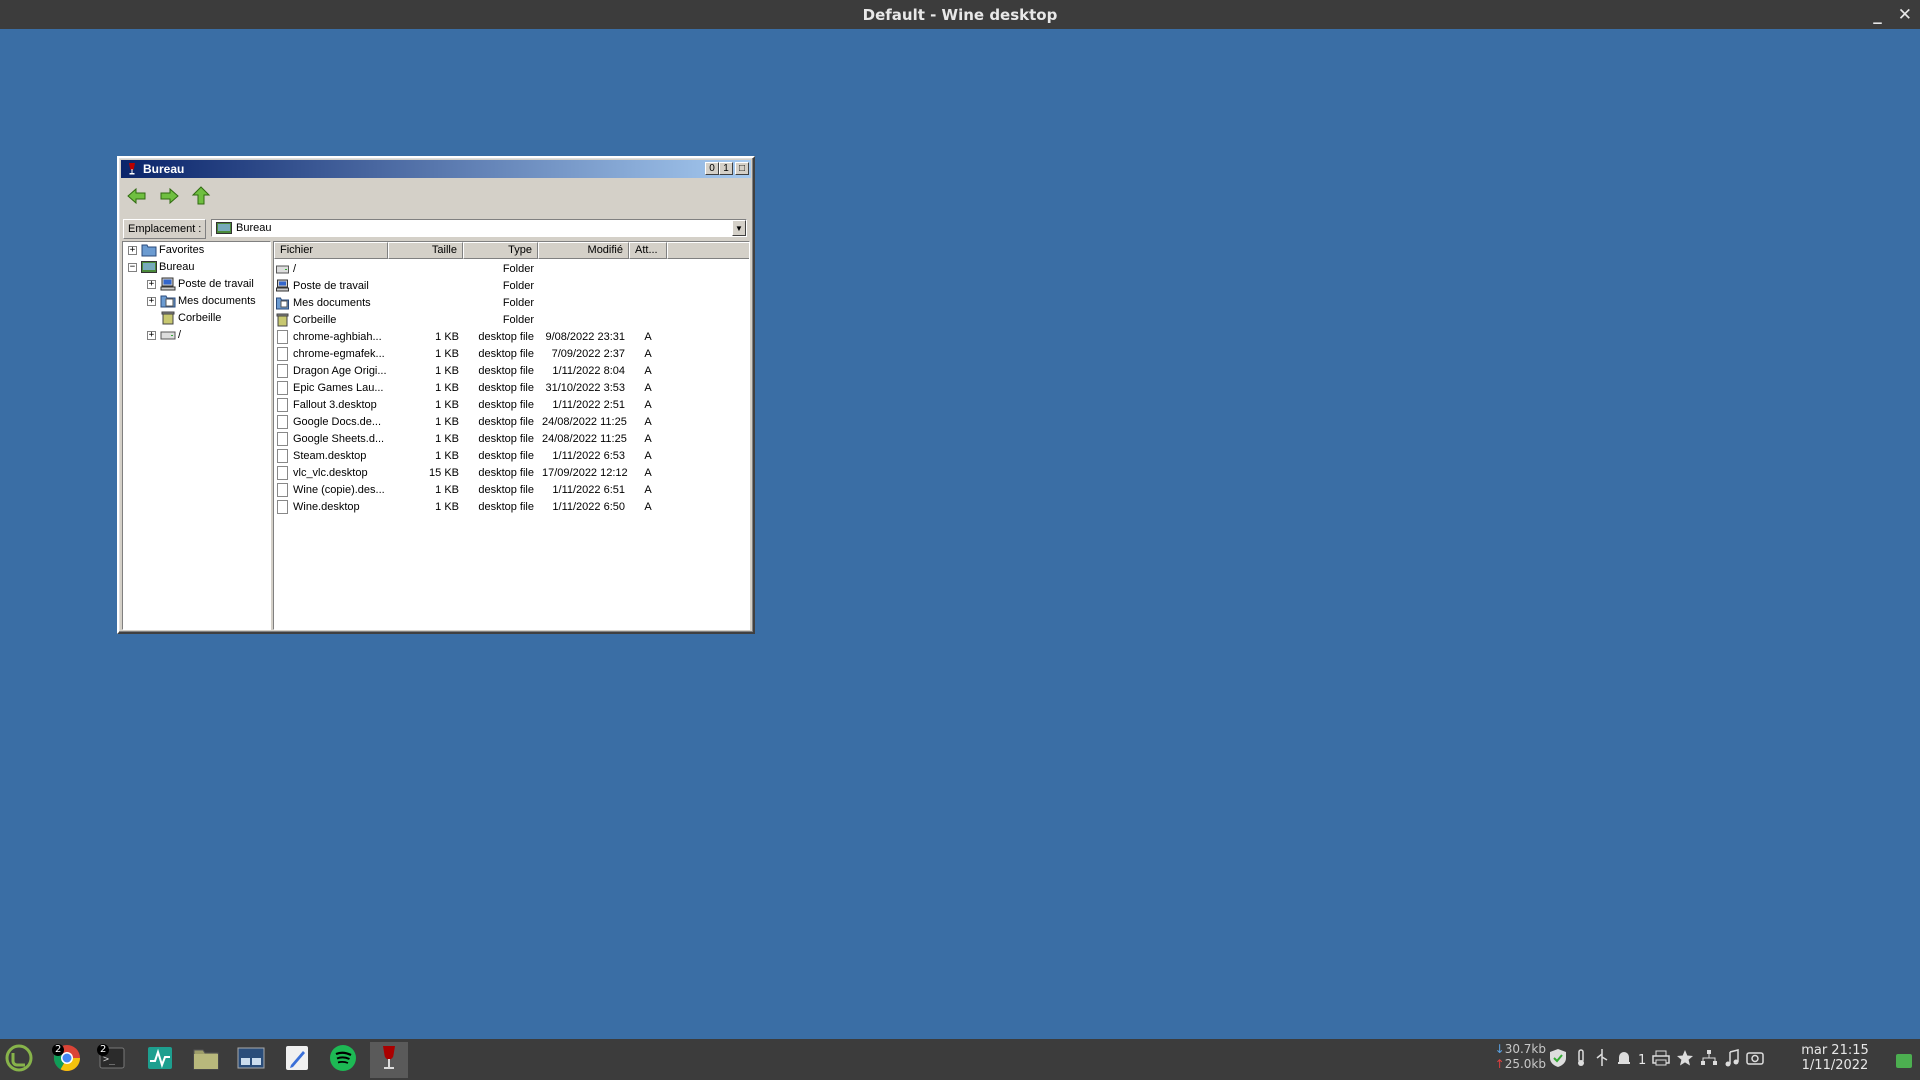 Image resolution: width=1920 pixels, height=1080 pixels. Describe the element at coordinates (149, 250) in the screenshot. I see `favorites-folder-icon` at that location.